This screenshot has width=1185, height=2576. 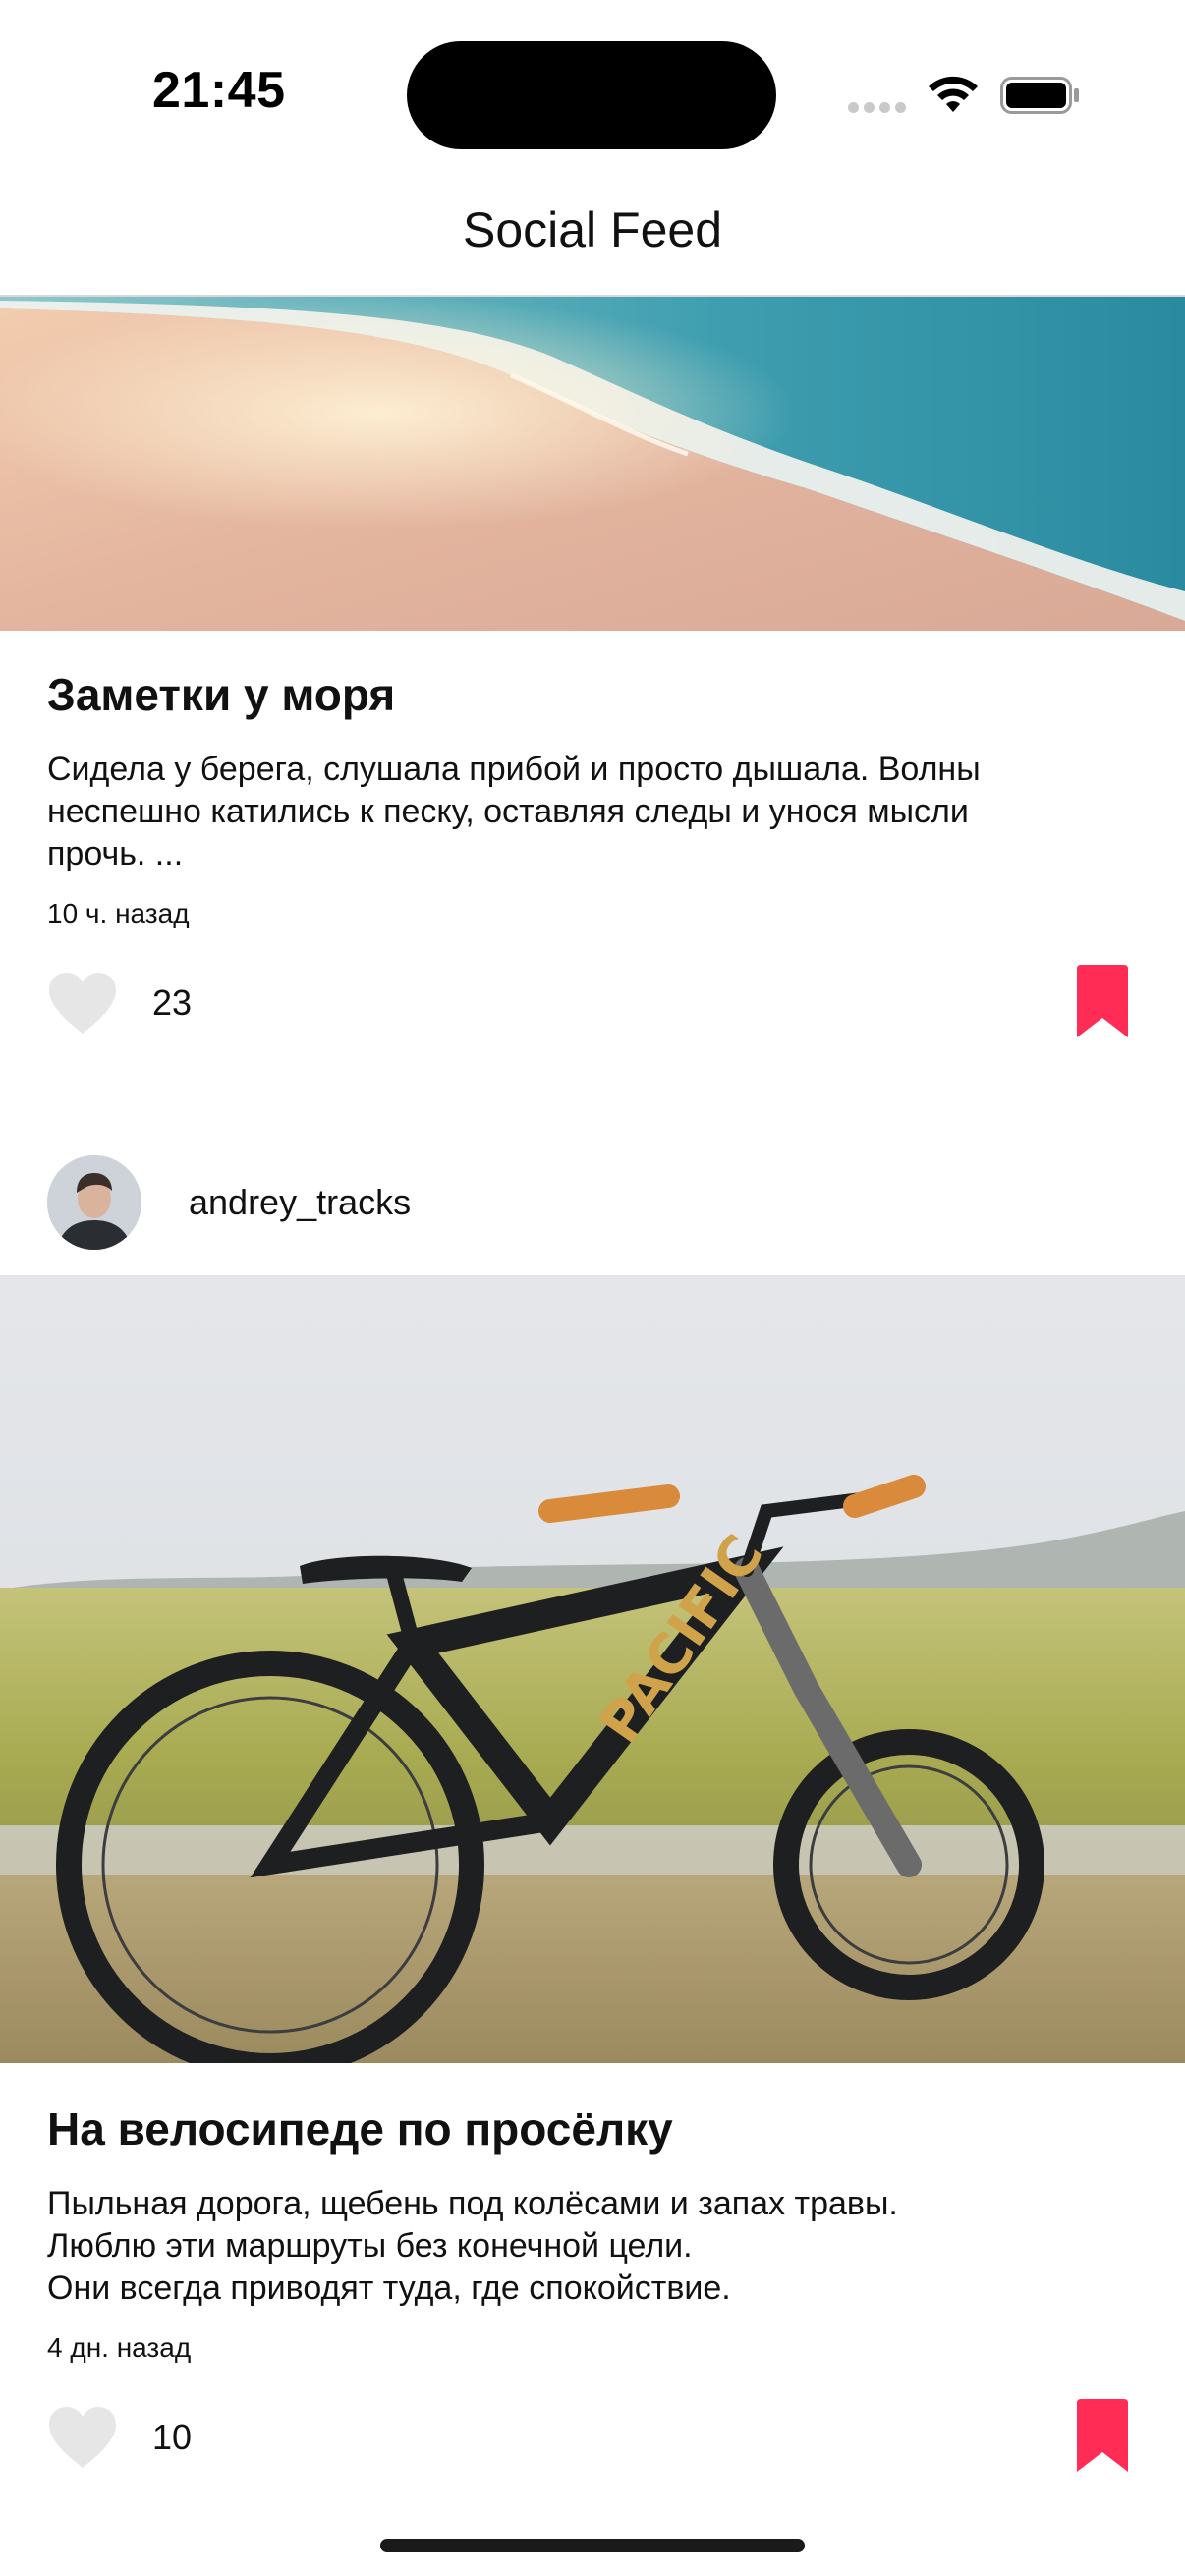 I want to click on post-image-beach, so click(x=592, y=464).